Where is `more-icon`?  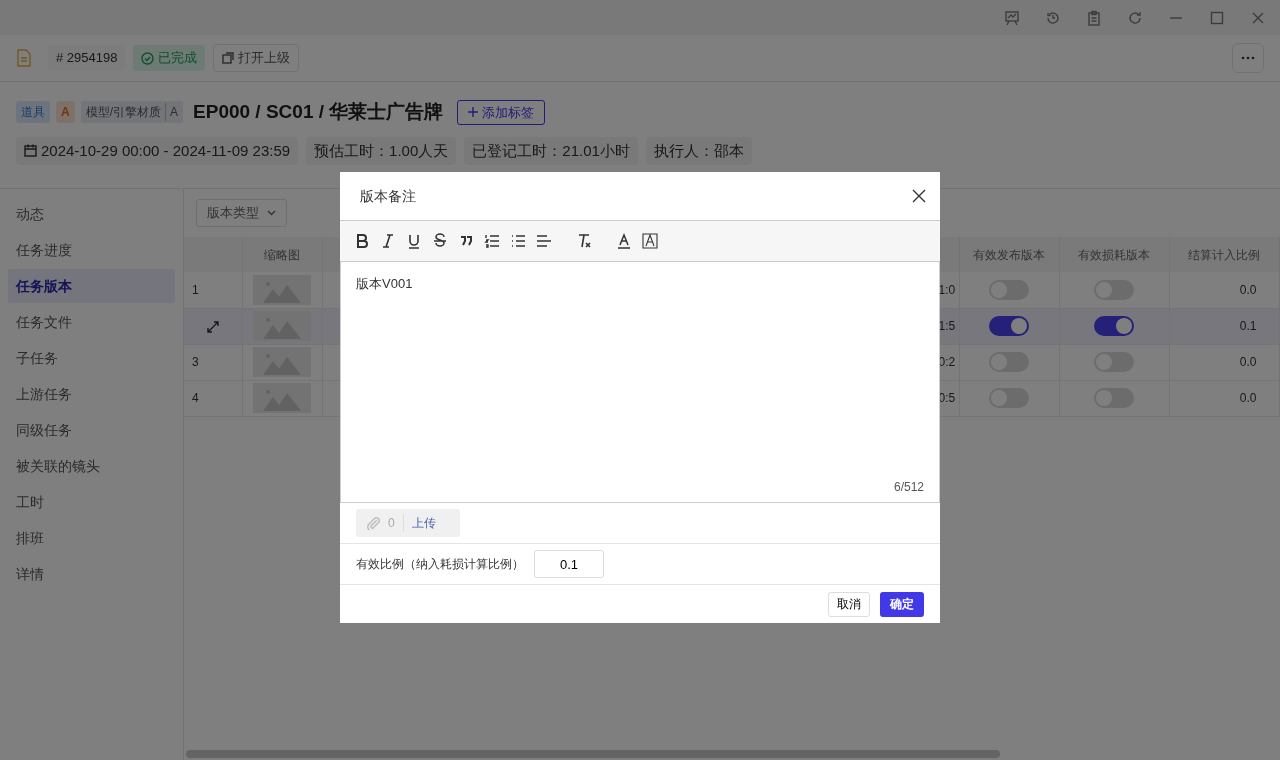
more-icon is located at coordinates (1248, 58).